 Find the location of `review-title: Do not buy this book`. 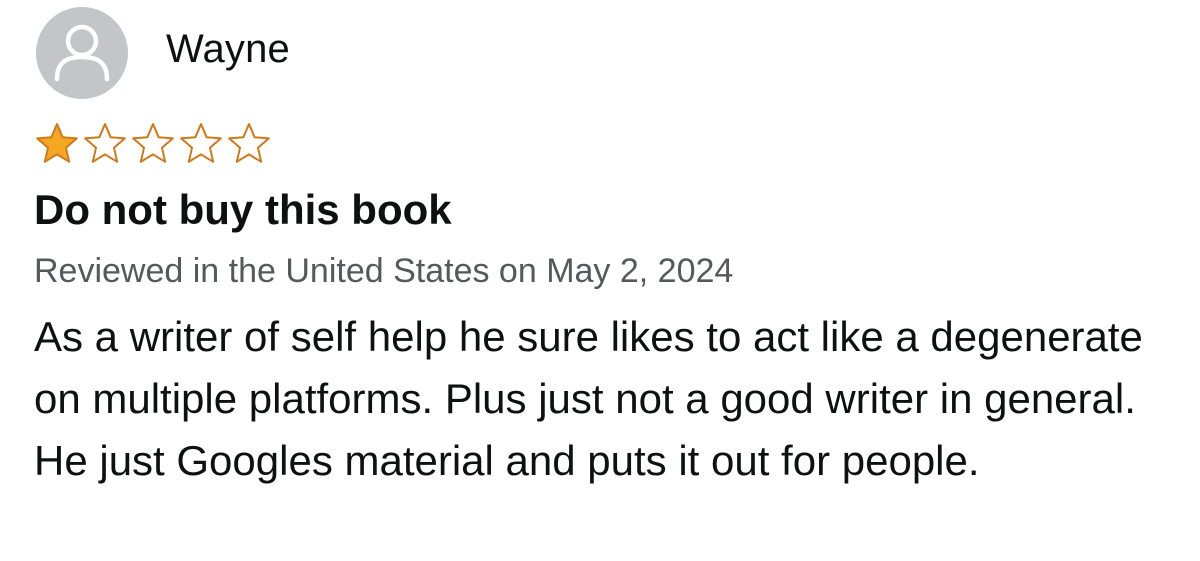

review-title: Do not buy this book is located at coordinates (243, 210).